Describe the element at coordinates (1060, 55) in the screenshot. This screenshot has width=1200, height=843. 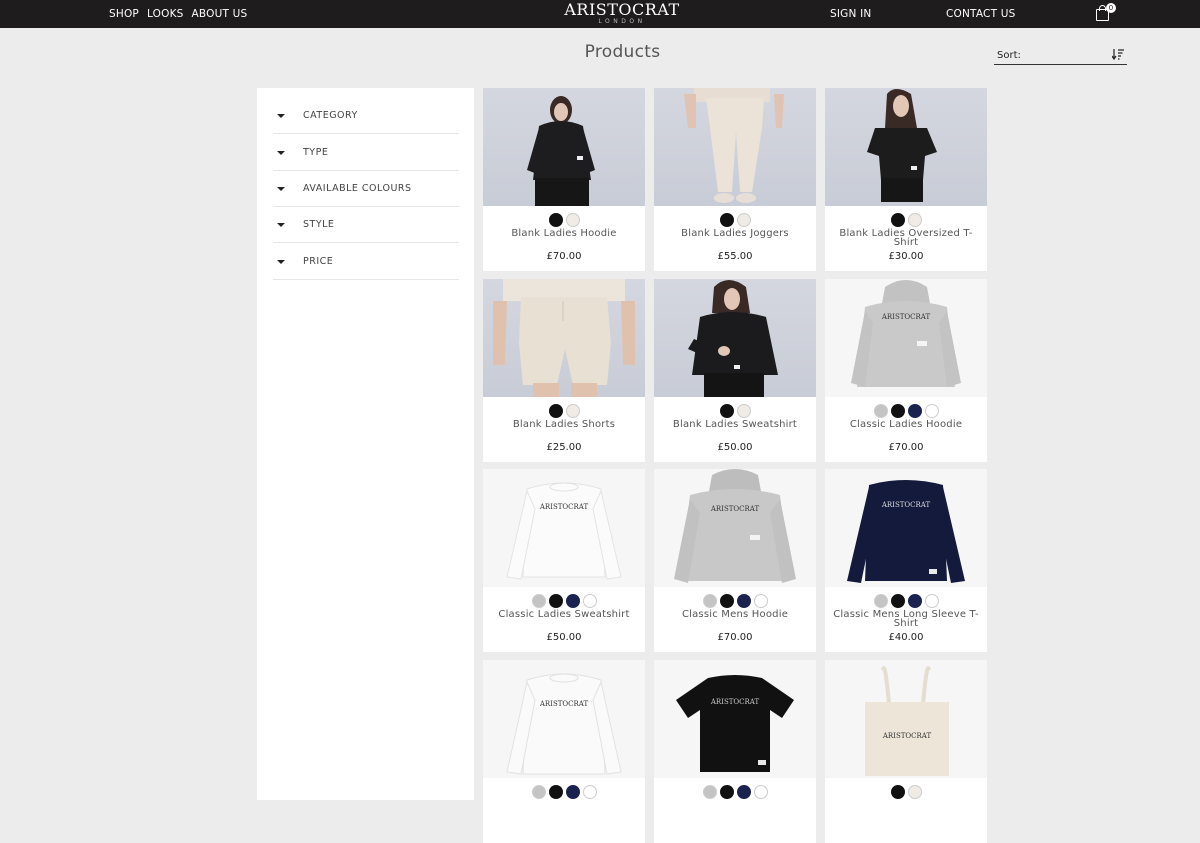
I see `sort-dropdown: Sort:` at that location.